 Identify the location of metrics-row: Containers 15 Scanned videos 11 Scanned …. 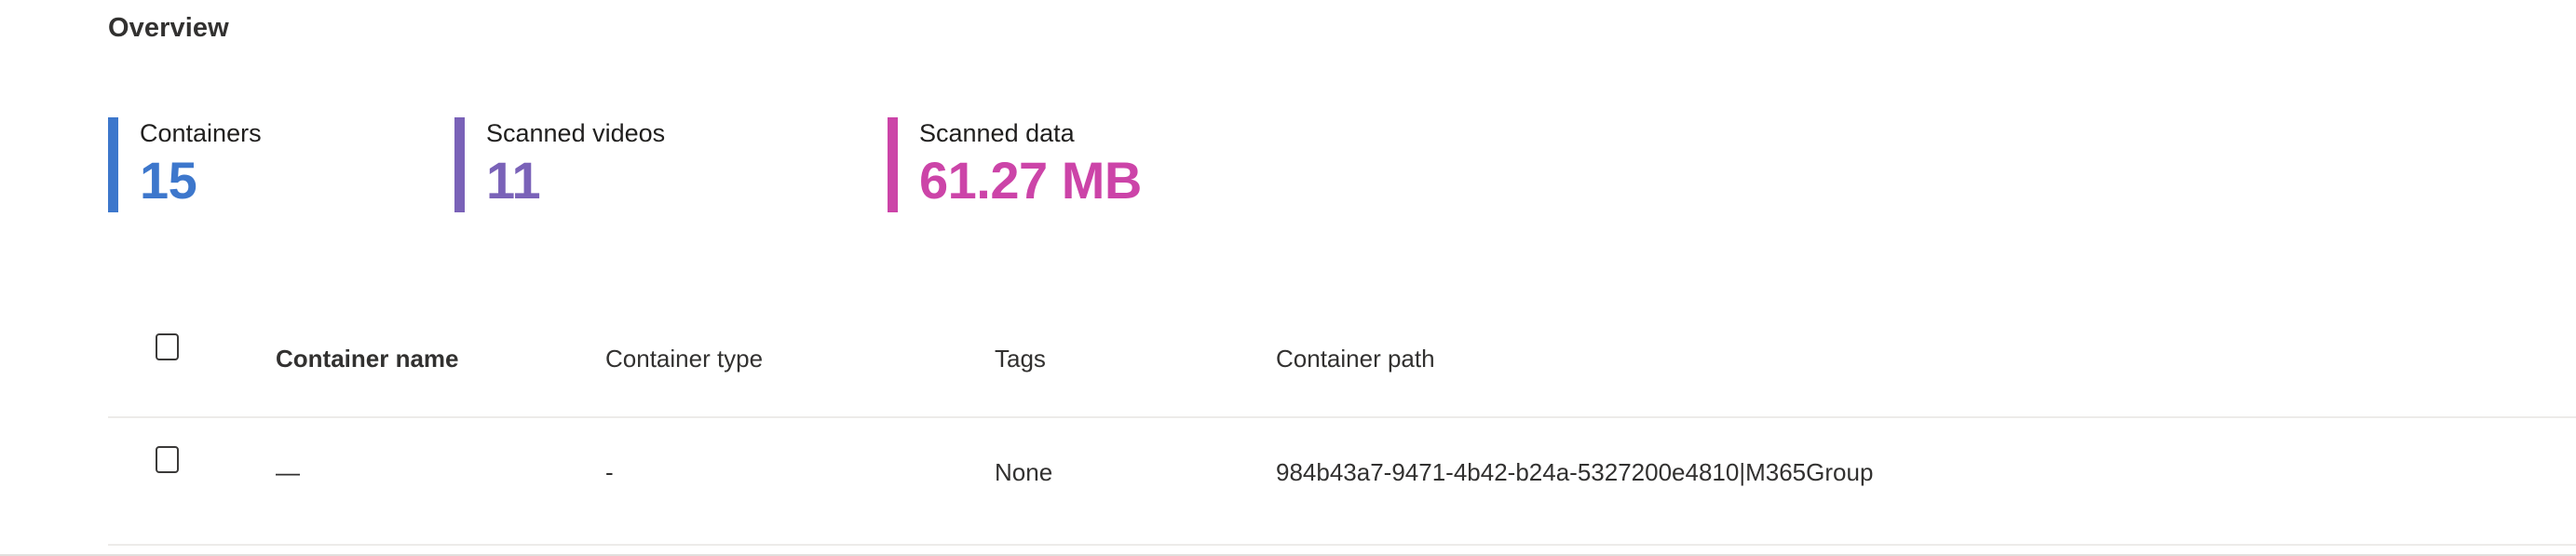
(625, 169).